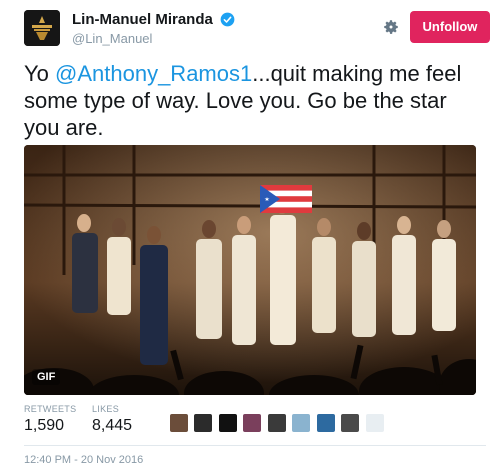 This screenshot has width=500, height=474. I want to click on verified-badge-icon, so click(227, 19).